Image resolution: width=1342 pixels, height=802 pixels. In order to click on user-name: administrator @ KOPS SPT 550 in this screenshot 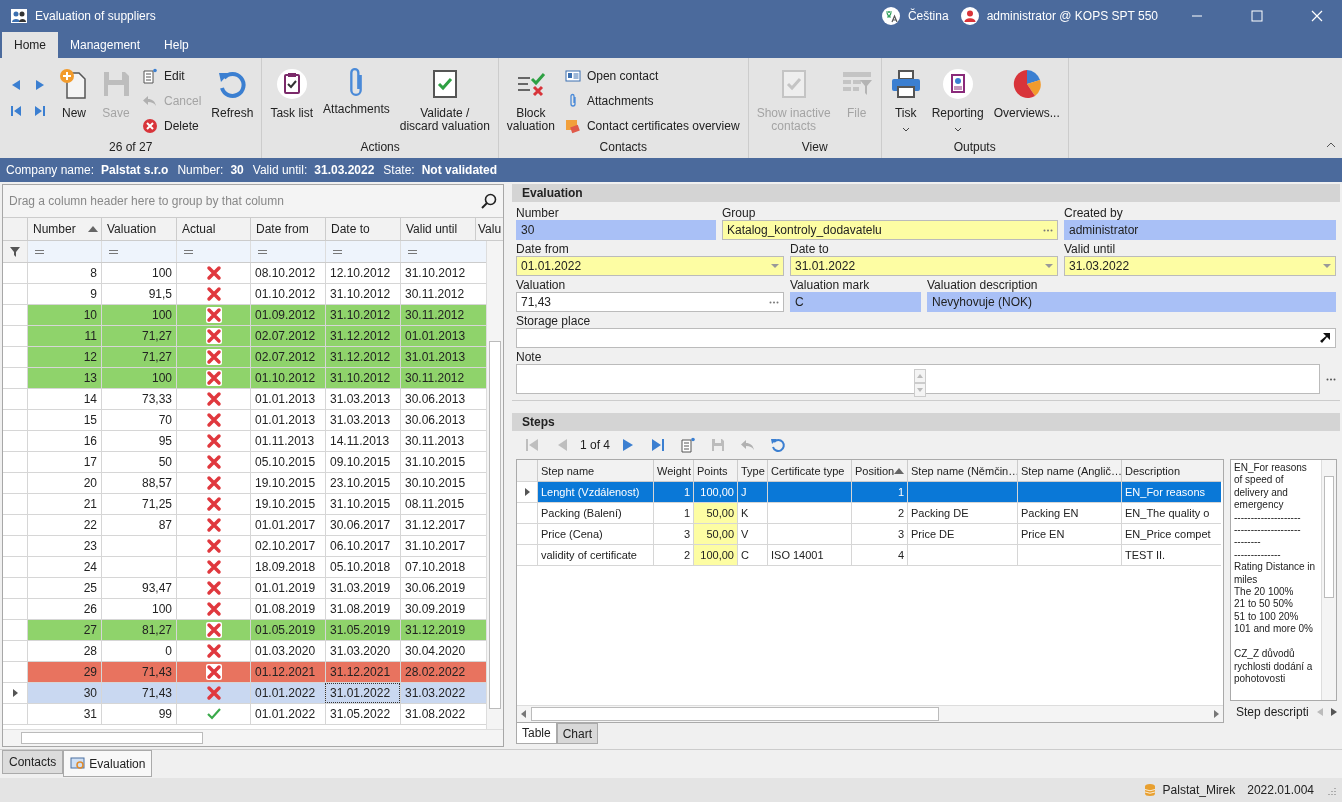, I will do `click(1072, 16)`.